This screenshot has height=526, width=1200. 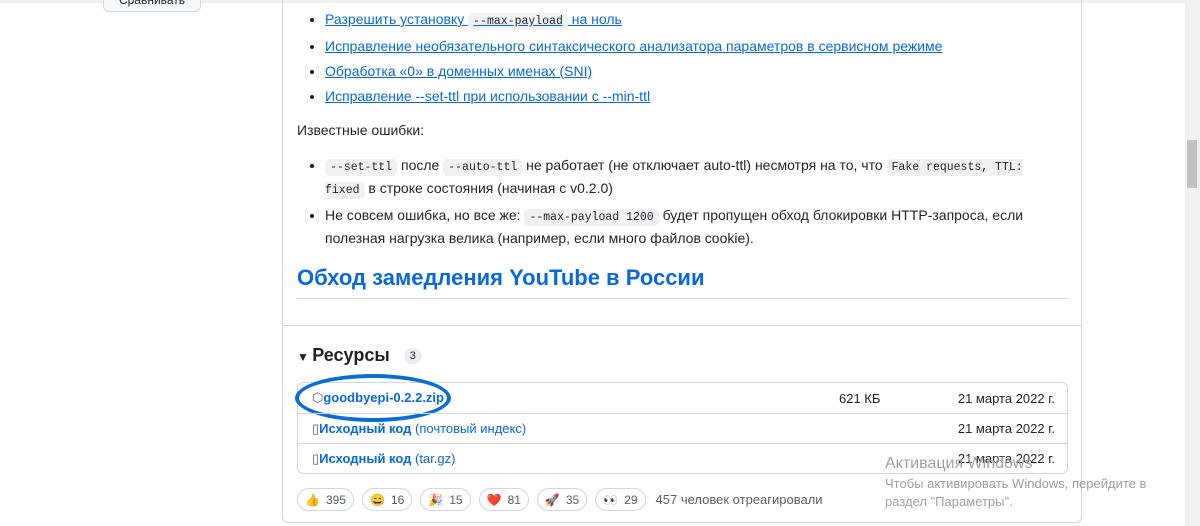 What do you see at coordinates (152, 6) in the screenshot?
I see `compare-button: Сравнивать` at bounding box center [152, 6].